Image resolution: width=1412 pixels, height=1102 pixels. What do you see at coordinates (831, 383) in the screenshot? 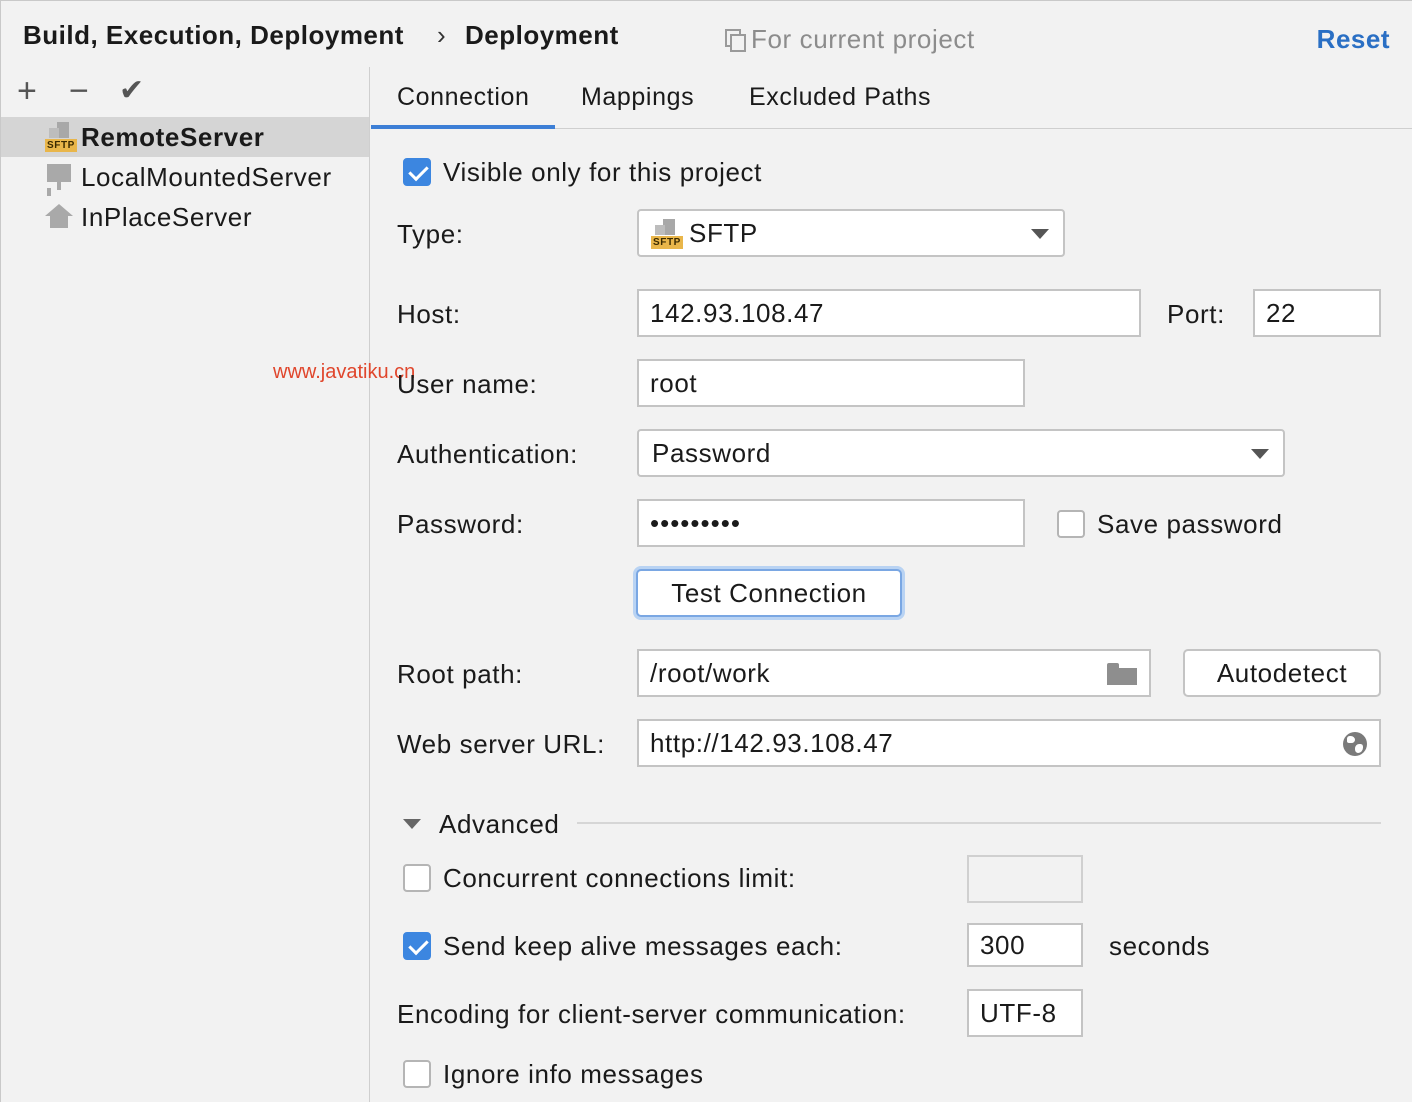
I see `username-input: root` at bounding box center [831, 383].